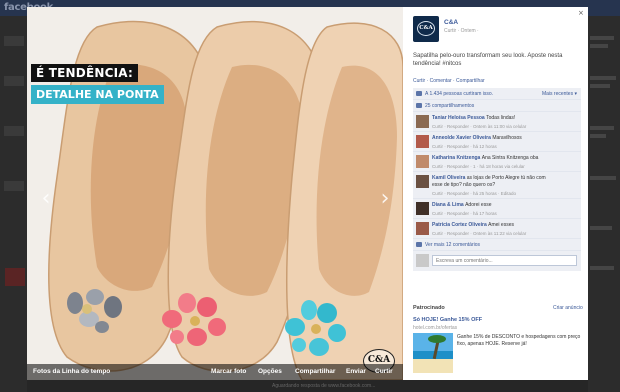 The image size is (620, 392). I want to click on page-avatar: C&A, so click(426, 29).